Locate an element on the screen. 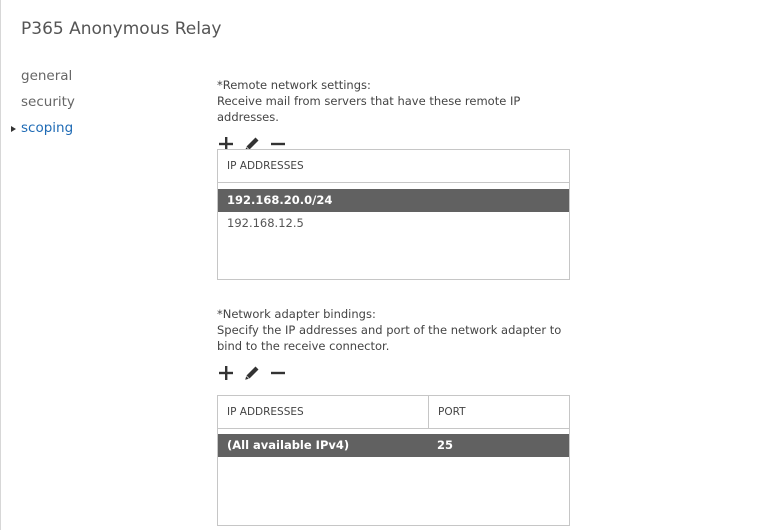 This screenshot has height=530, width=768. selected-arrow-icon is located at coordinates (13, 129).